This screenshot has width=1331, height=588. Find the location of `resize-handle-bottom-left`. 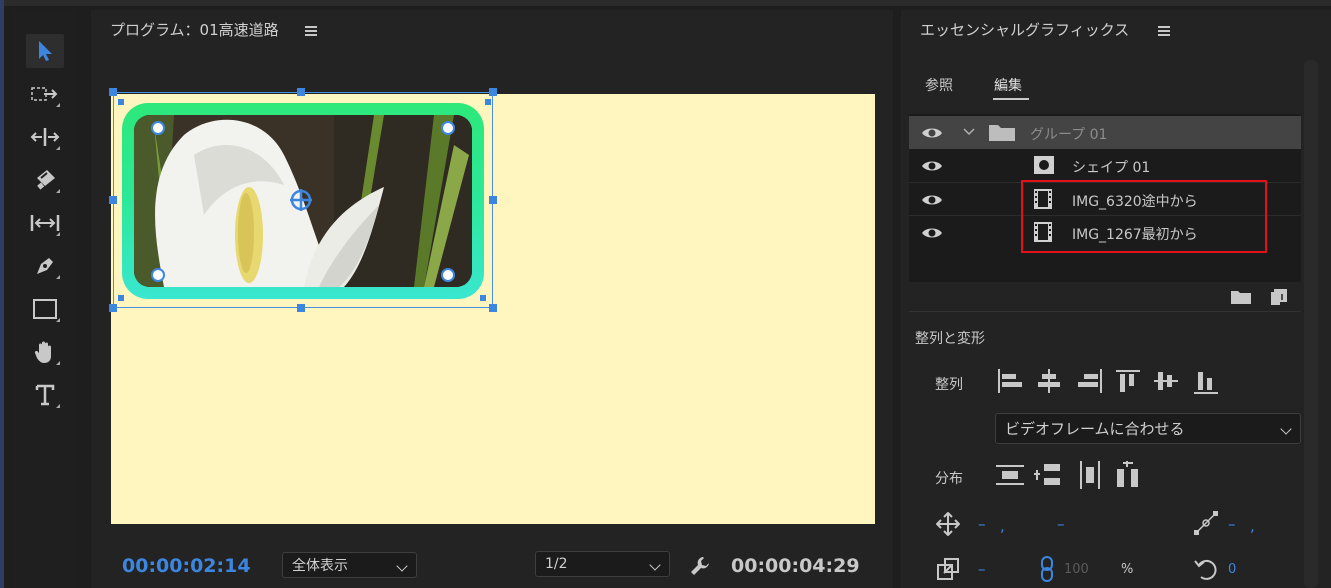

resize-handle-bottom-left is located at coordinates (113, 308).